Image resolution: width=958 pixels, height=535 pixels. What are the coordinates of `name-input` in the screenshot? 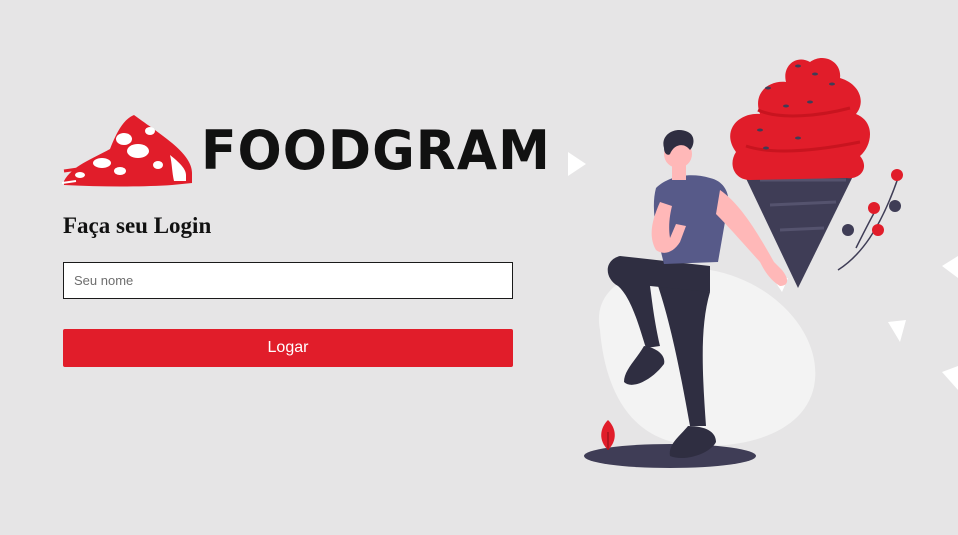 It's located at (288, 280).